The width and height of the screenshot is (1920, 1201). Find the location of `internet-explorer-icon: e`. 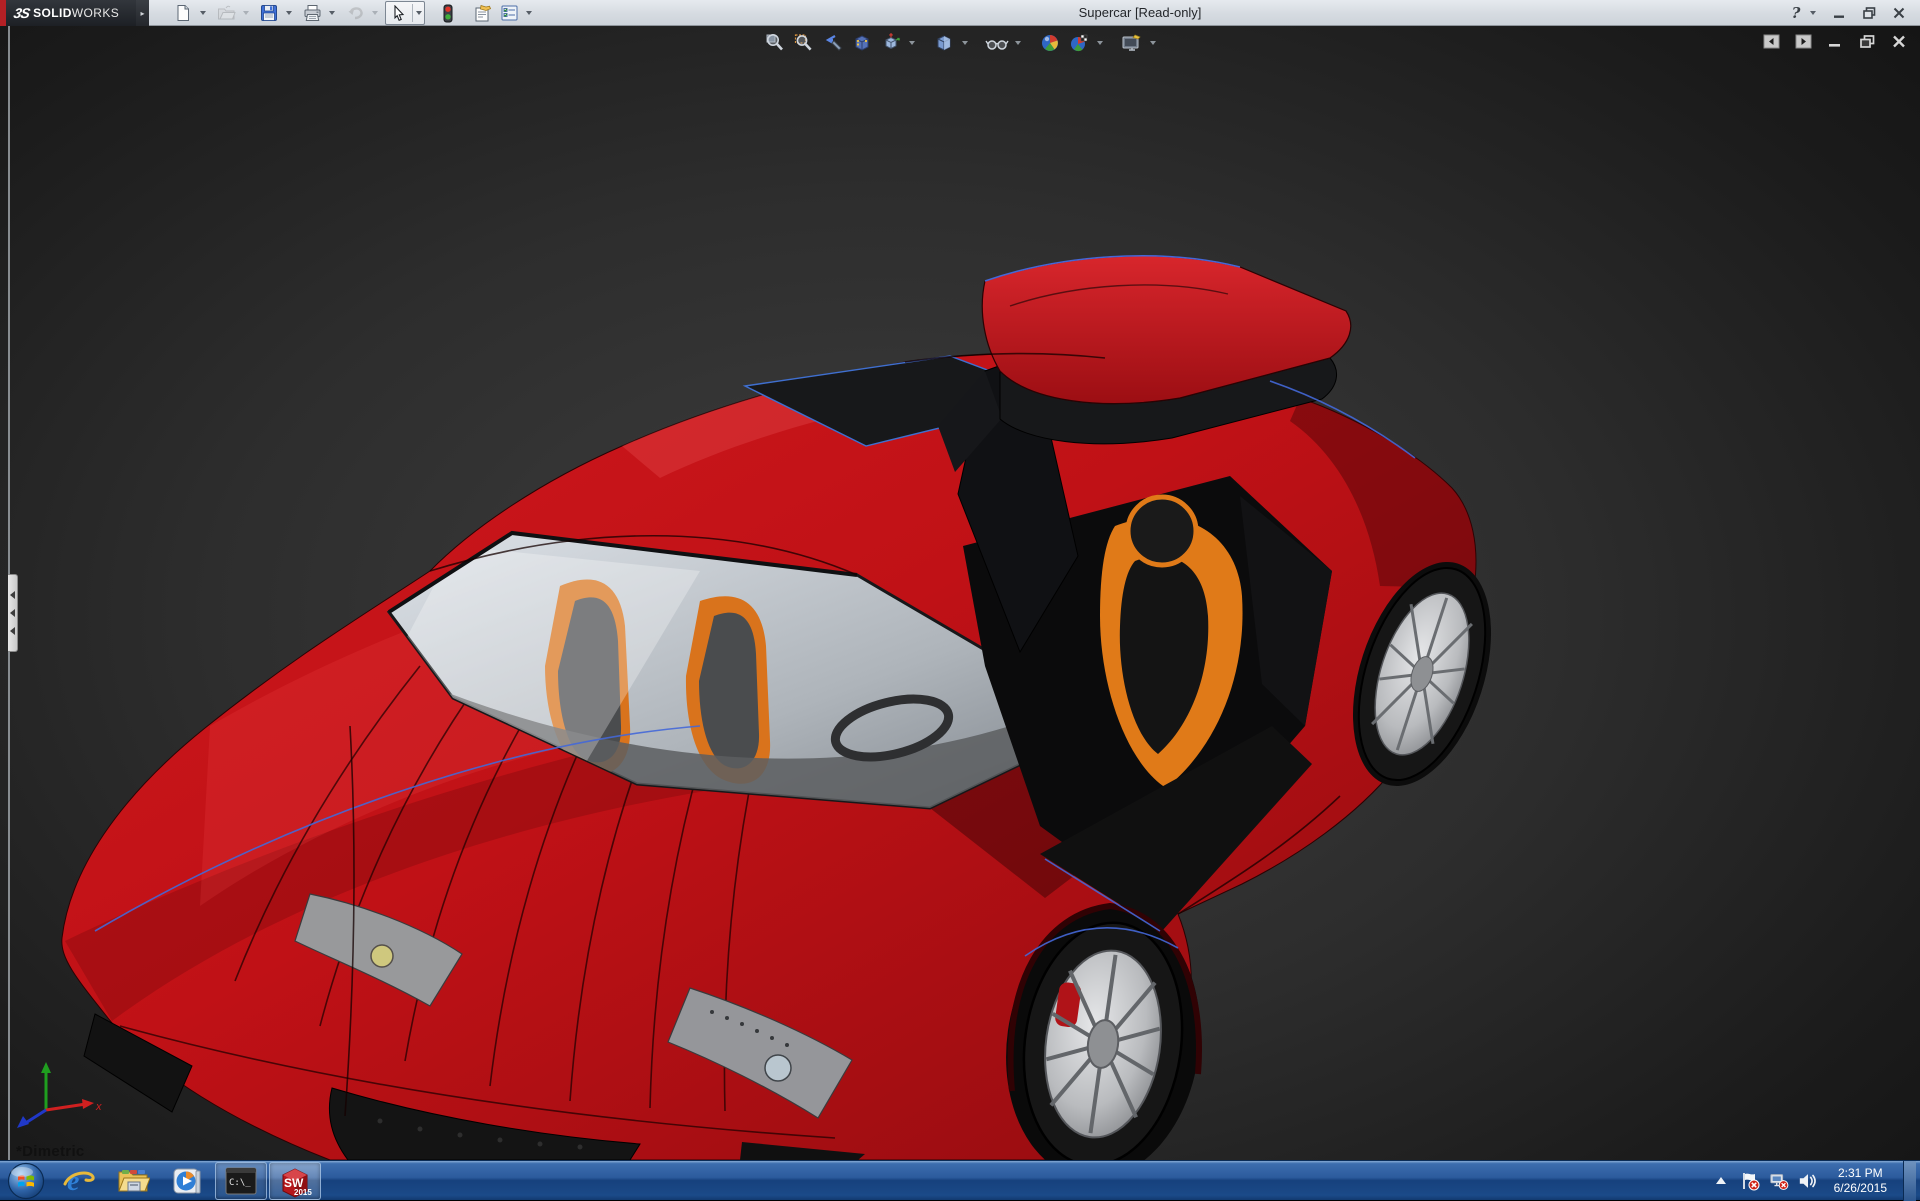

internet-explorer-icon: e is located at coordinates (79, 1181).